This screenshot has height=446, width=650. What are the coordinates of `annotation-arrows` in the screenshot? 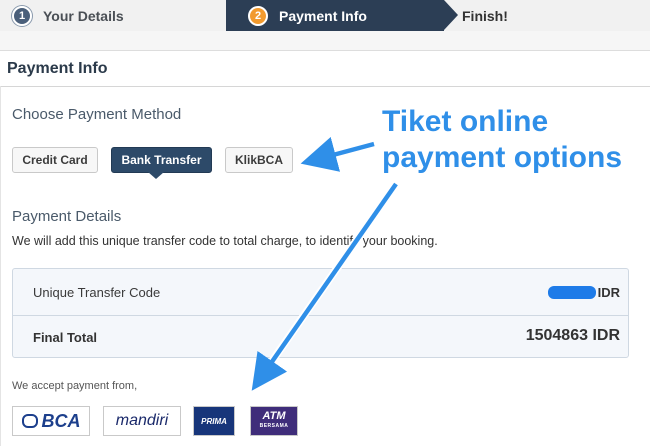 It's located at (325, 263).